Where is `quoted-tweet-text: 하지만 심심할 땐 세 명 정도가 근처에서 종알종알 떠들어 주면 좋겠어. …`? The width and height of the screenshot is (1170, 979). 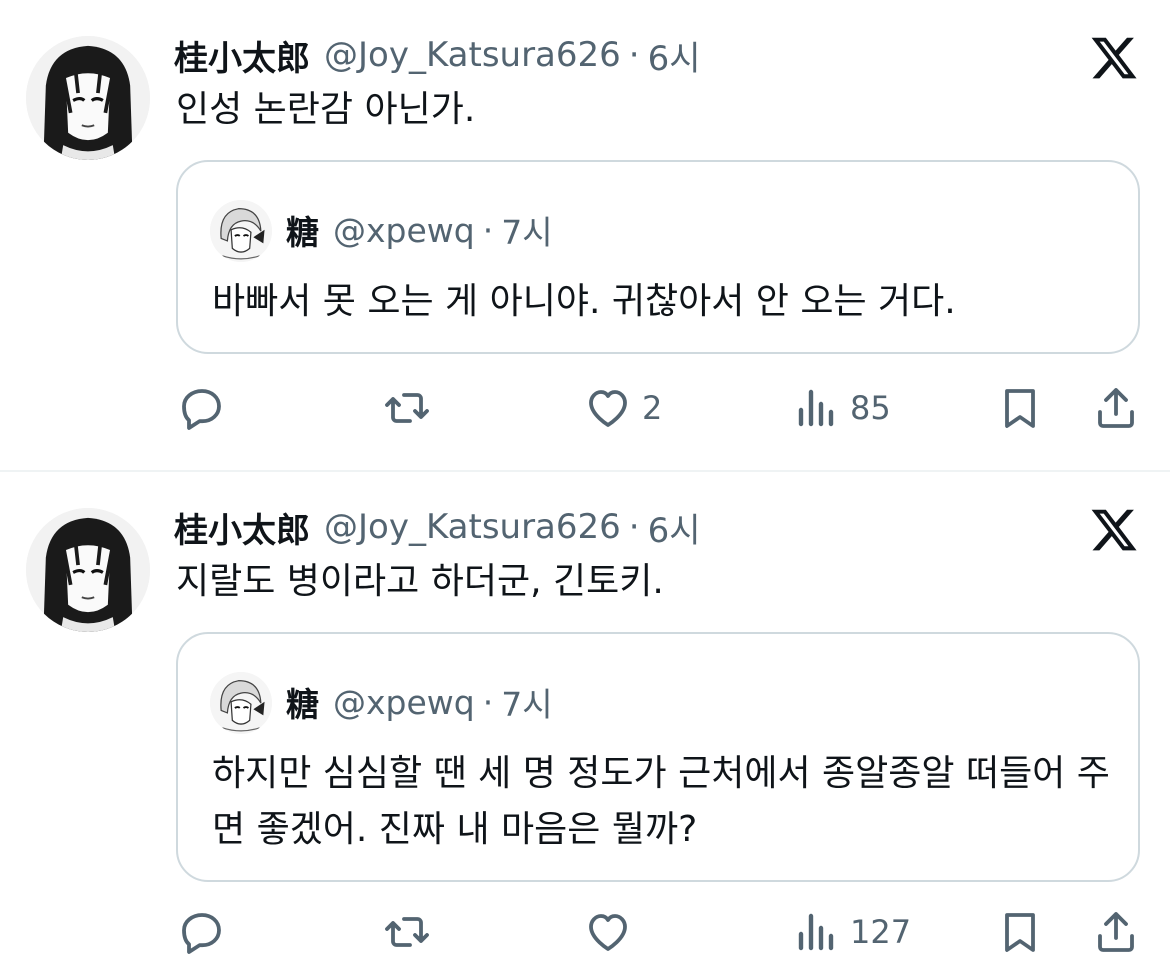 quoted-tweet-text: 하지만 심심할 땐 세 명 정도가 근처에서 종알종알 떠들어 주면 좋겠어. … is located at coordinates (661, 801).